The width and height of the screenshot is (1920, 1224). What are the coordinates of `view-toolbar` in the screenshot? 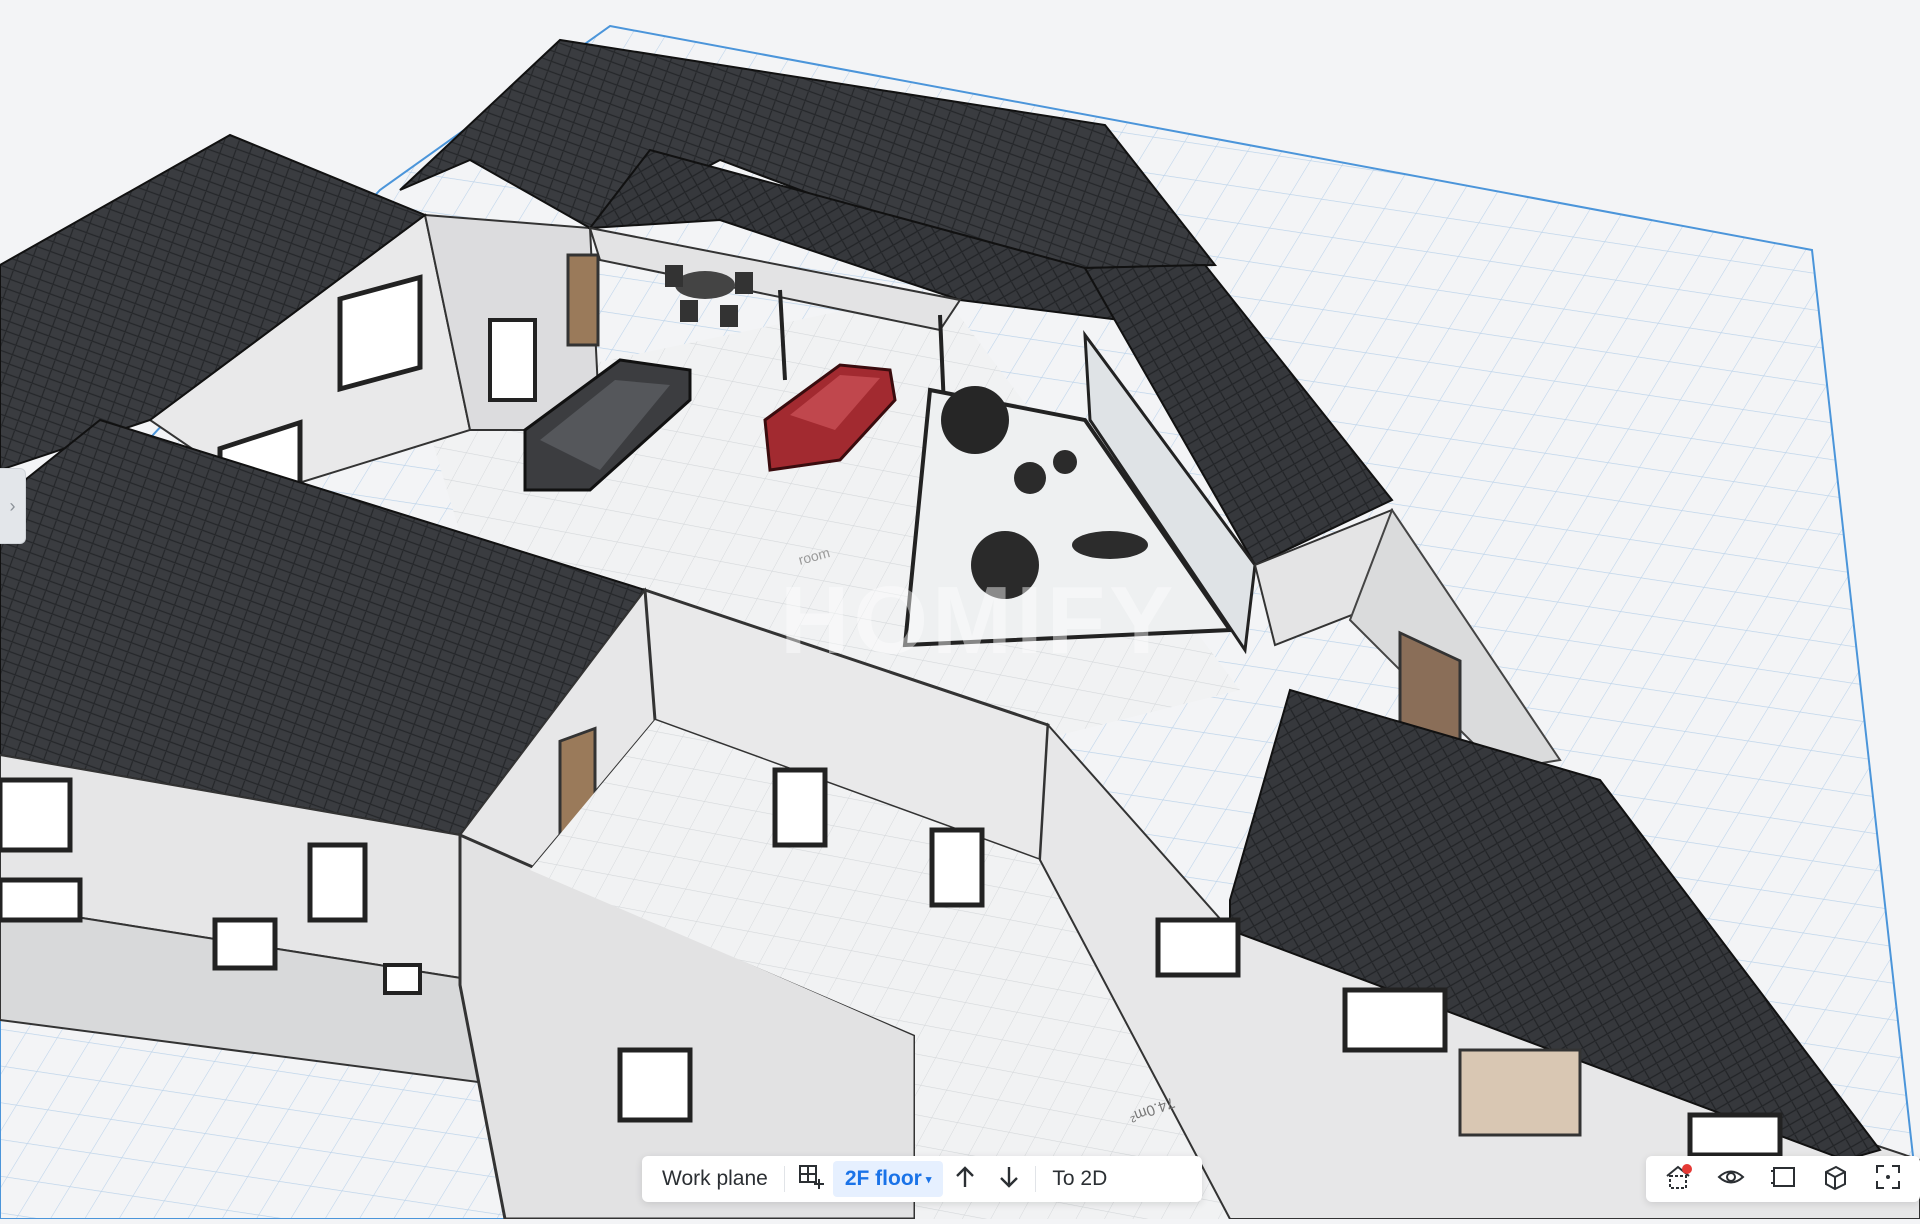 It's located at (1783, 1179).